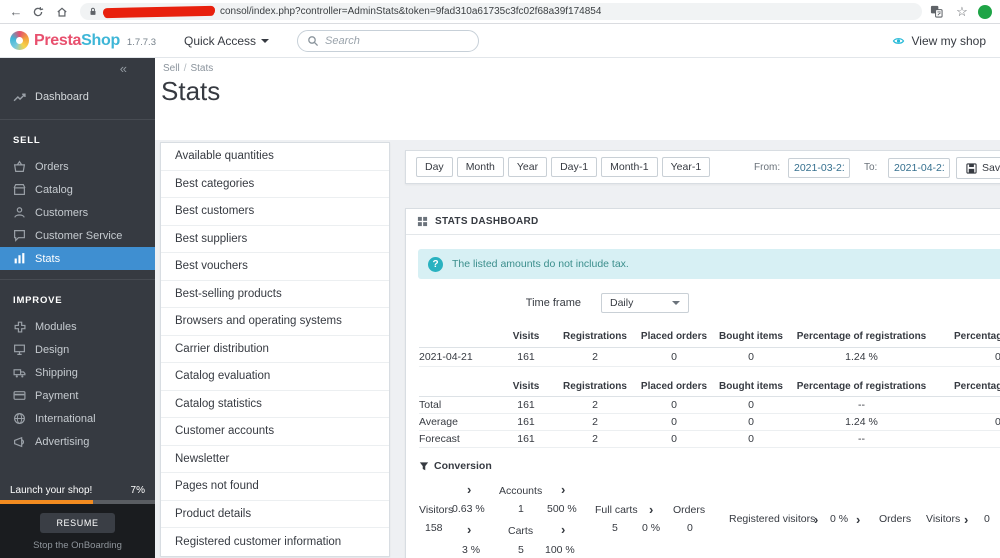 This screenshot has width=1000, height=558. Describe the element at coordinates (77, 235) in the screenshot. I see `sidebar-item-customer-service: Customer Service` at that location.